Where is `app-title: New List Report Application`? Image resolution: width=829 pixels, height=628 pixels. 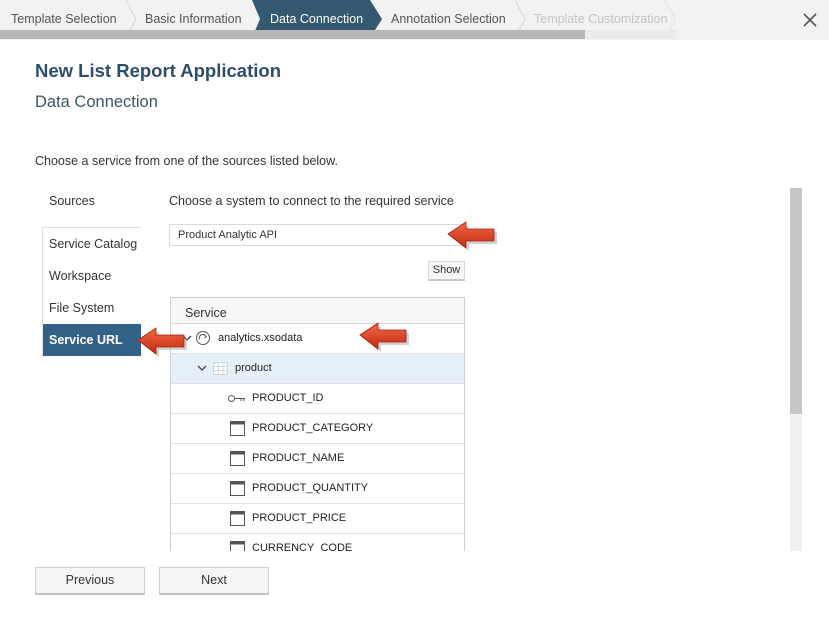
app-title: New List Report Application is located at coordinates (158, 70).